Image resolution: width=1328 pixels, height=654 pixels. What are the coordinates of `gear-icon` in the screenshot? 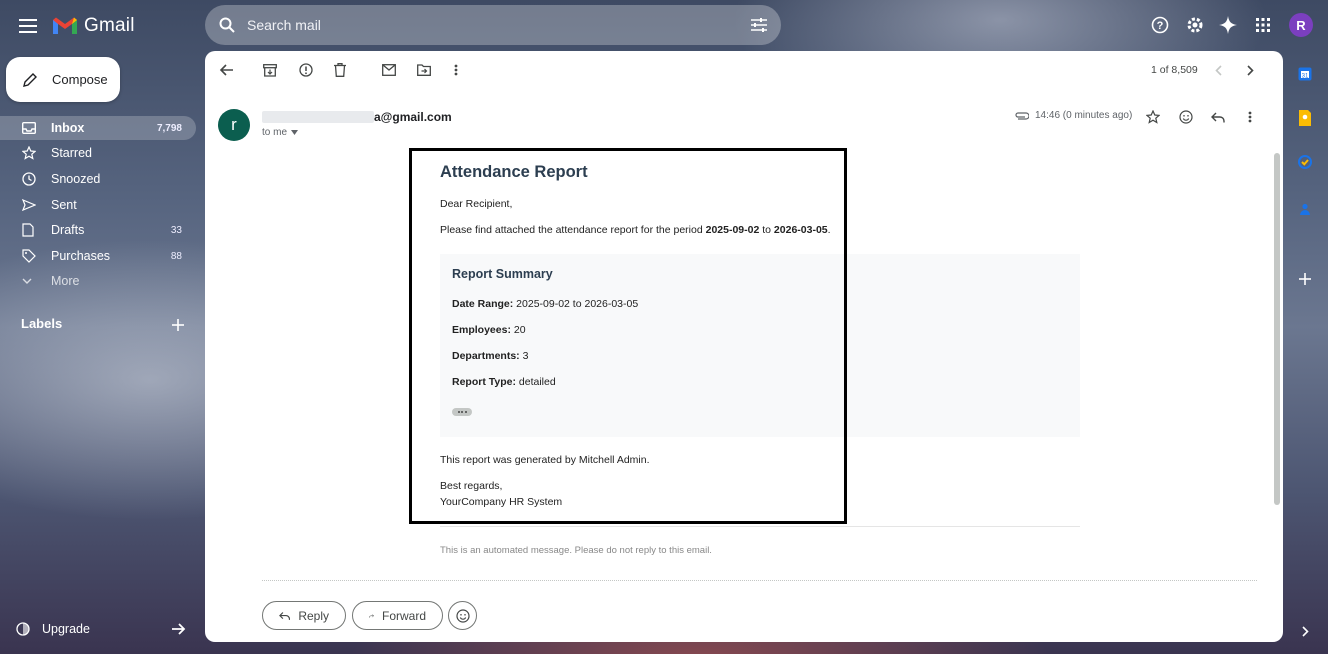 It's located at (1195, 25).